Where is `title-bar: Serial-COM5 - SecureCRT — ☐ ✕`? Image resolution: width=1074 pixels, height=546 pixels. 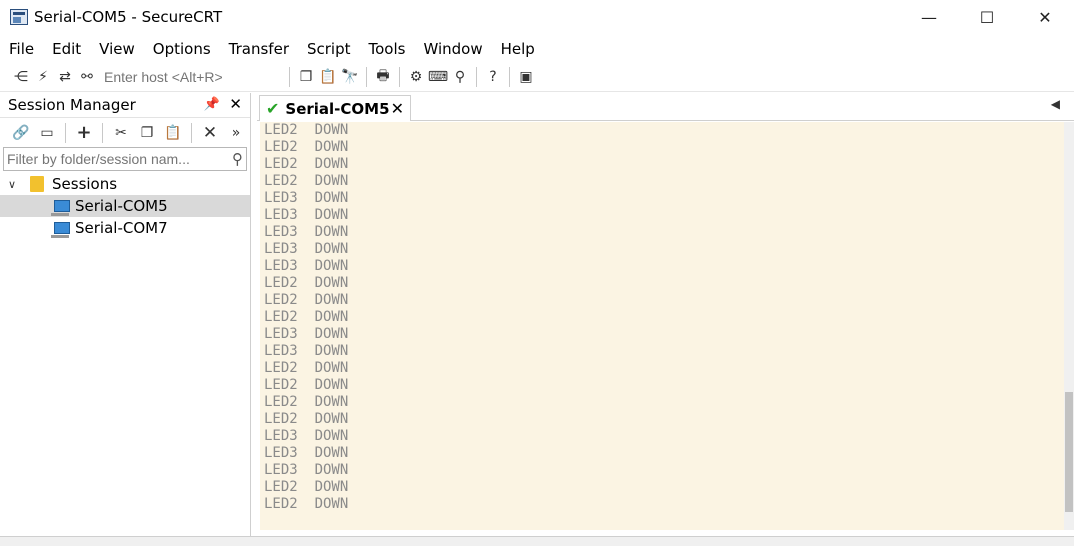
title-bar: Serial-COM5 - SecureCRT — ☐ ✕ is located at coordinates (537, 17).